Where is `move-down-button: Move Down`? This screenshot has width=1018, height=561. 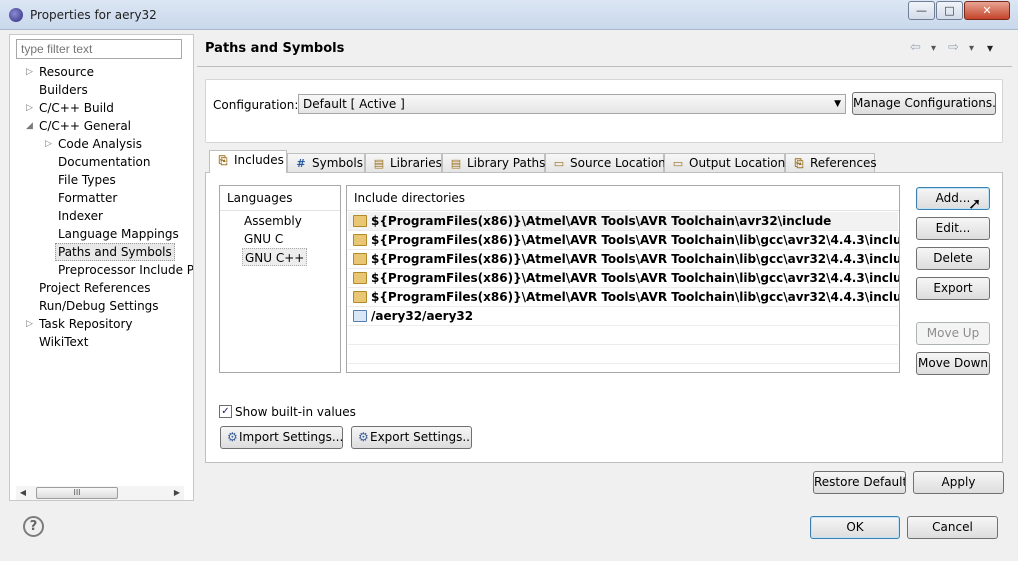 move-down-button: Move Down is located at coordinates (953, 363).